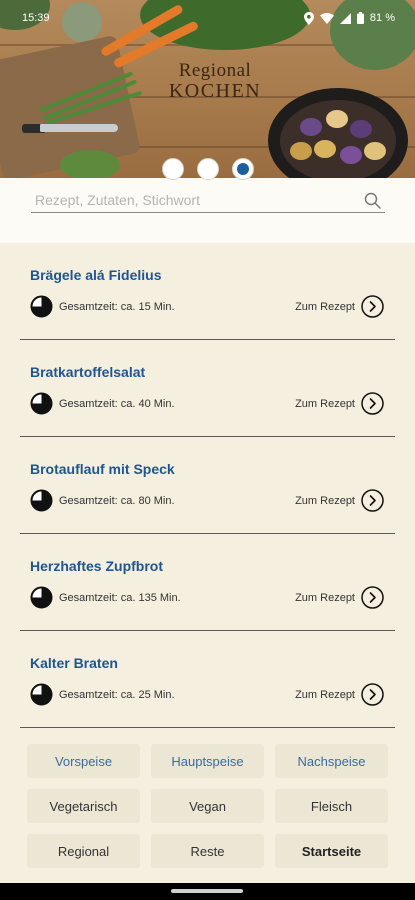 The height and width of the screenshot is (900, 415). What do you see at coordinates (326, 18) in the screenshot?
I see `wifi-icon` at bounding box center [326, 18].